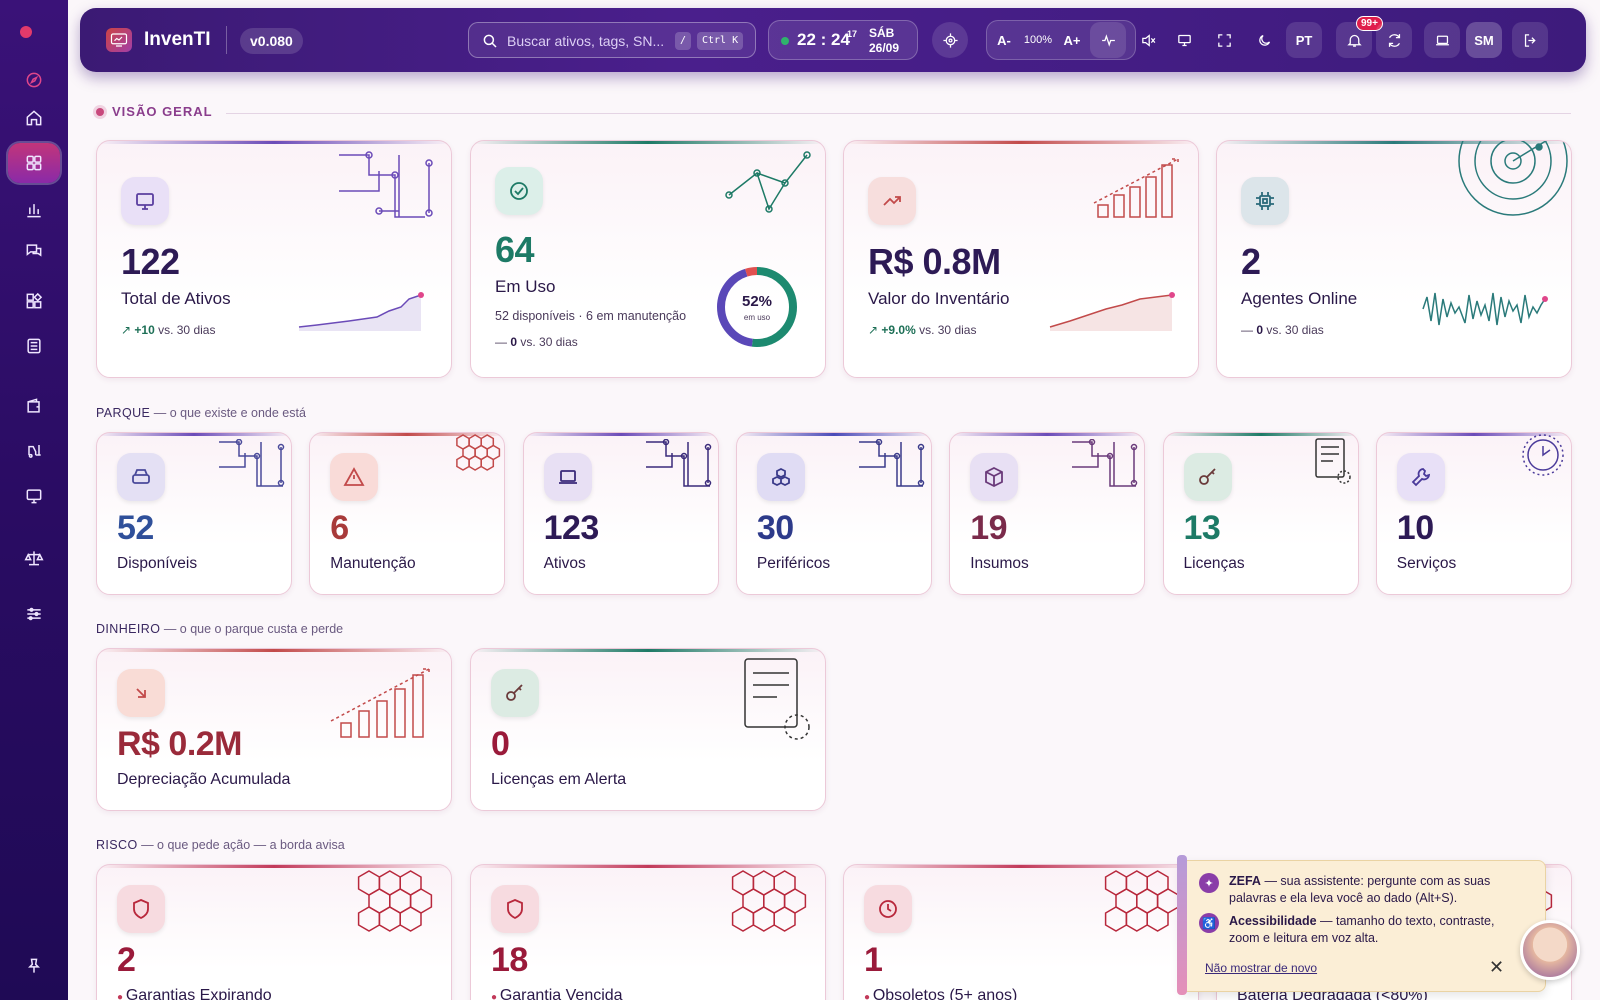 This screenshot has width=1600, height=1000. I want to click on document-decoration, so click(777, 699).